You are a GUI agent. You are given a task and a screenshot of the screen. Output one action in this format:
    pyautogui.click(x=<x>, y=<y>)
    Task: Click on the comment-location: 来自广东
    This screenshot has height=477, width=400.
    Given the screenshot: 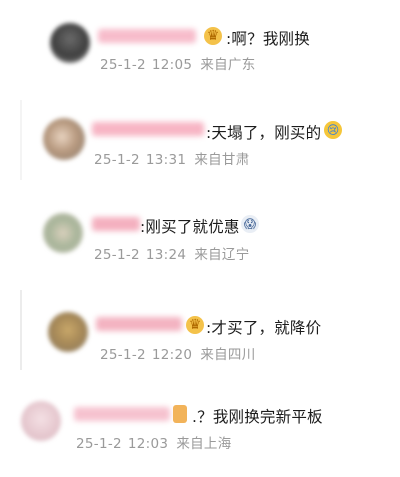 What is the action you would take?
    pyautogui.click(x=228, y=65)
    